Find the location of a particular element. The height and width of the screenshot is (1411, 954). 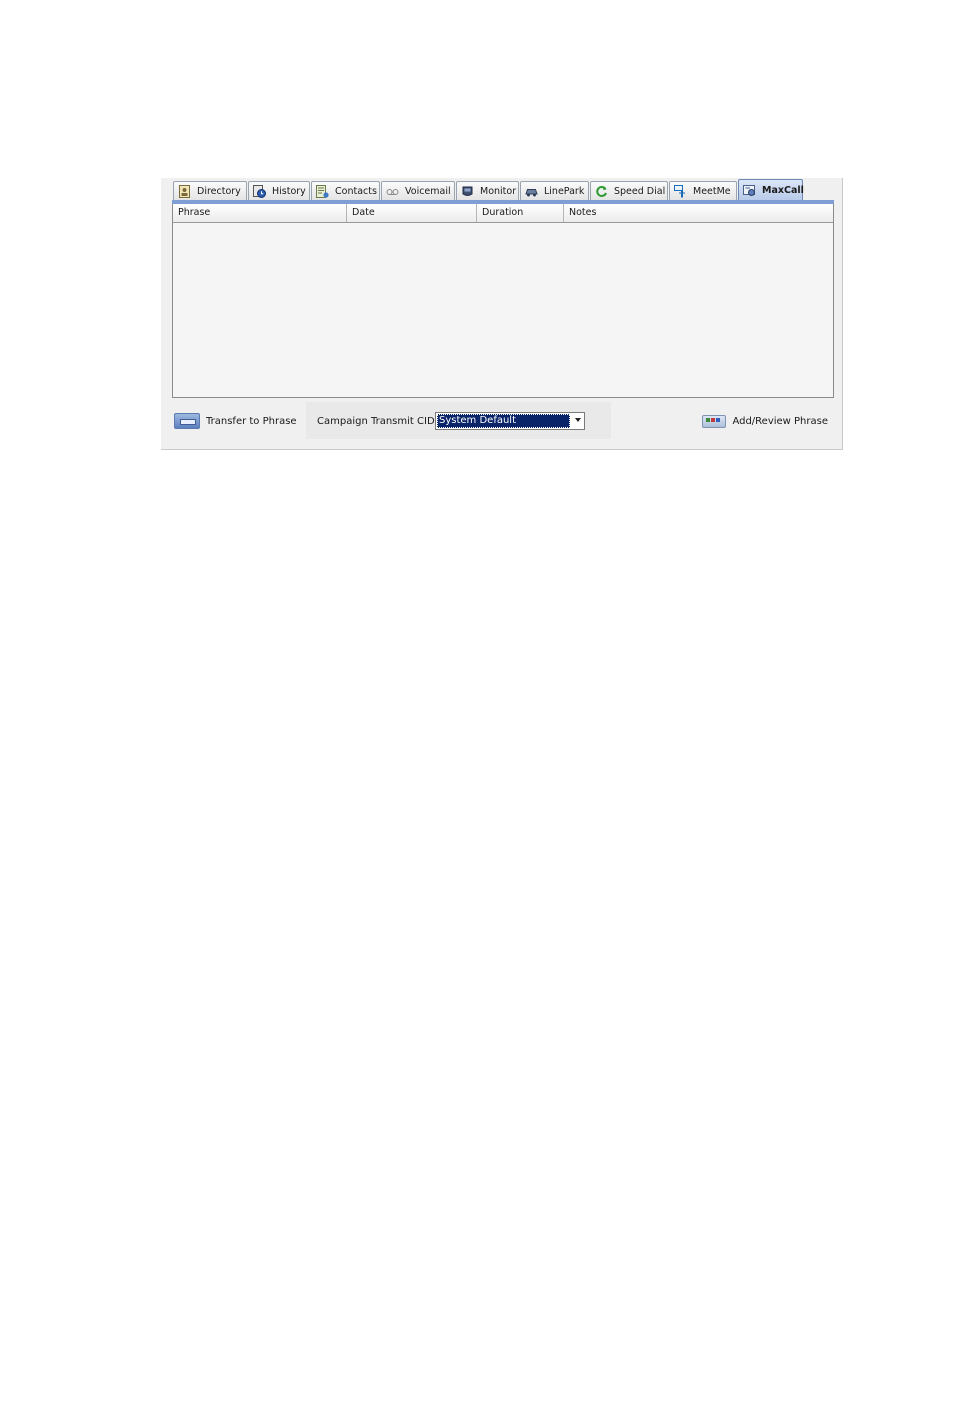

column-header-notes: Notes is located at coordinates (698, 213).